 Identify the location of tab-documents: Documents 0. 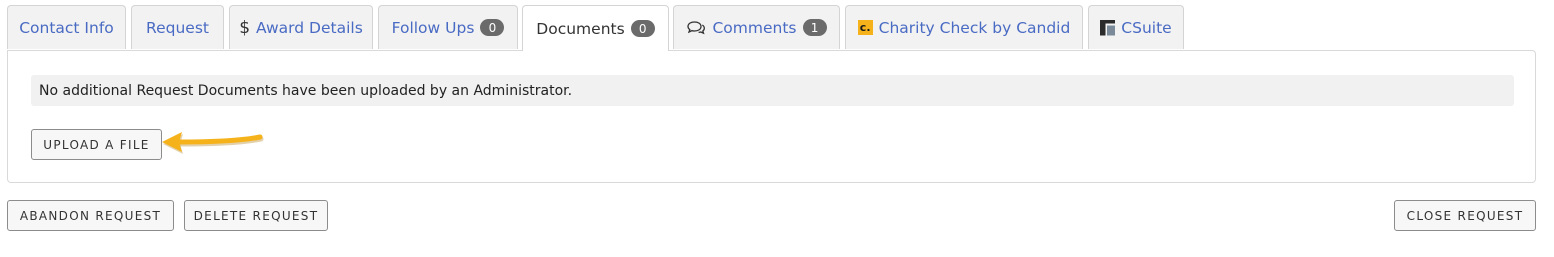
(595, 28).